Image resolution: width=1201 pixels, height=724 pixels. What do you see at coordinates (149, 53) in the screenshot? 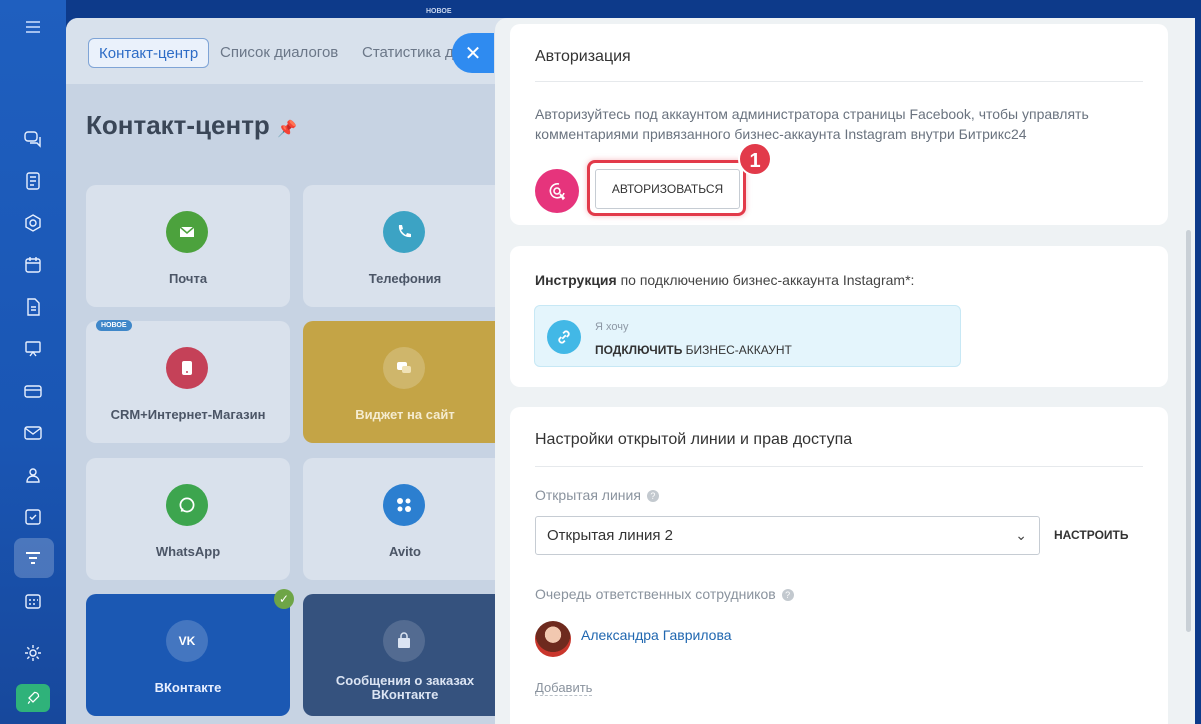
I see `tab-contact-center: Контакт-центр` at bounding box center [149, 53].